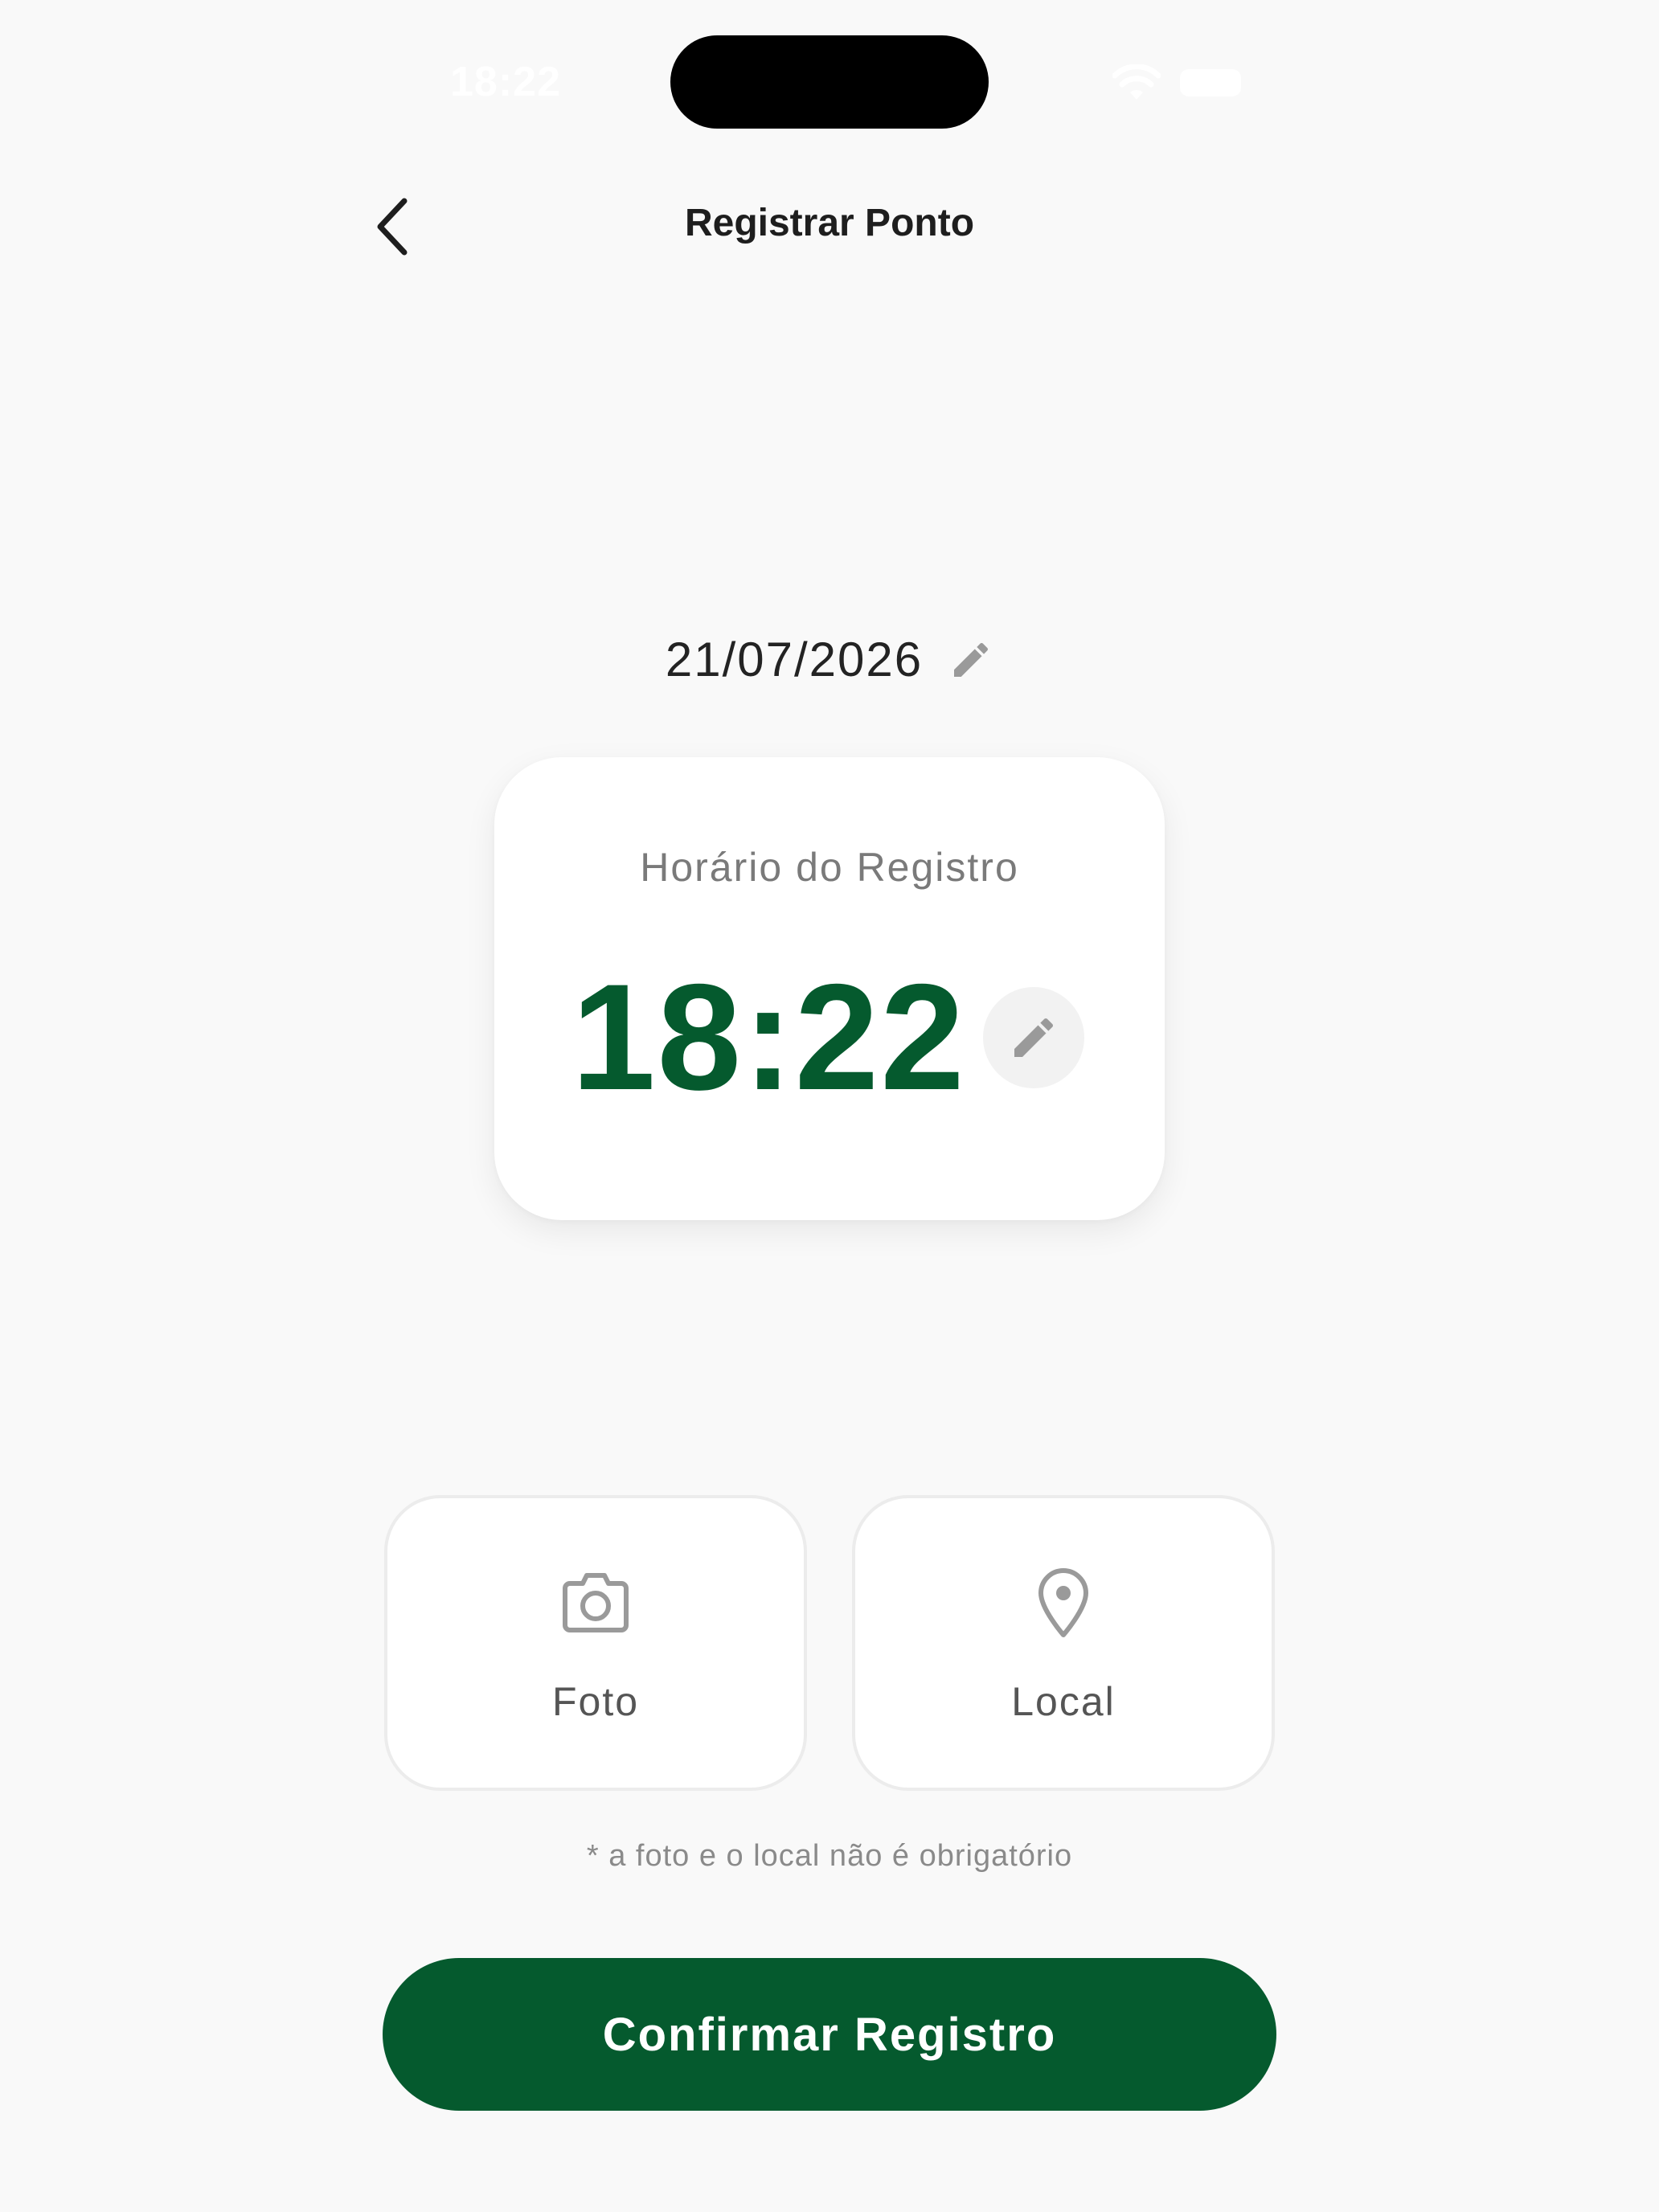 The height and width of the screenshot is (2212, 1659). What do you see at coordinates (595, 1702) in the screenshot?
I see `photo-option-label: Foto` at bounding box center [595, 1702].